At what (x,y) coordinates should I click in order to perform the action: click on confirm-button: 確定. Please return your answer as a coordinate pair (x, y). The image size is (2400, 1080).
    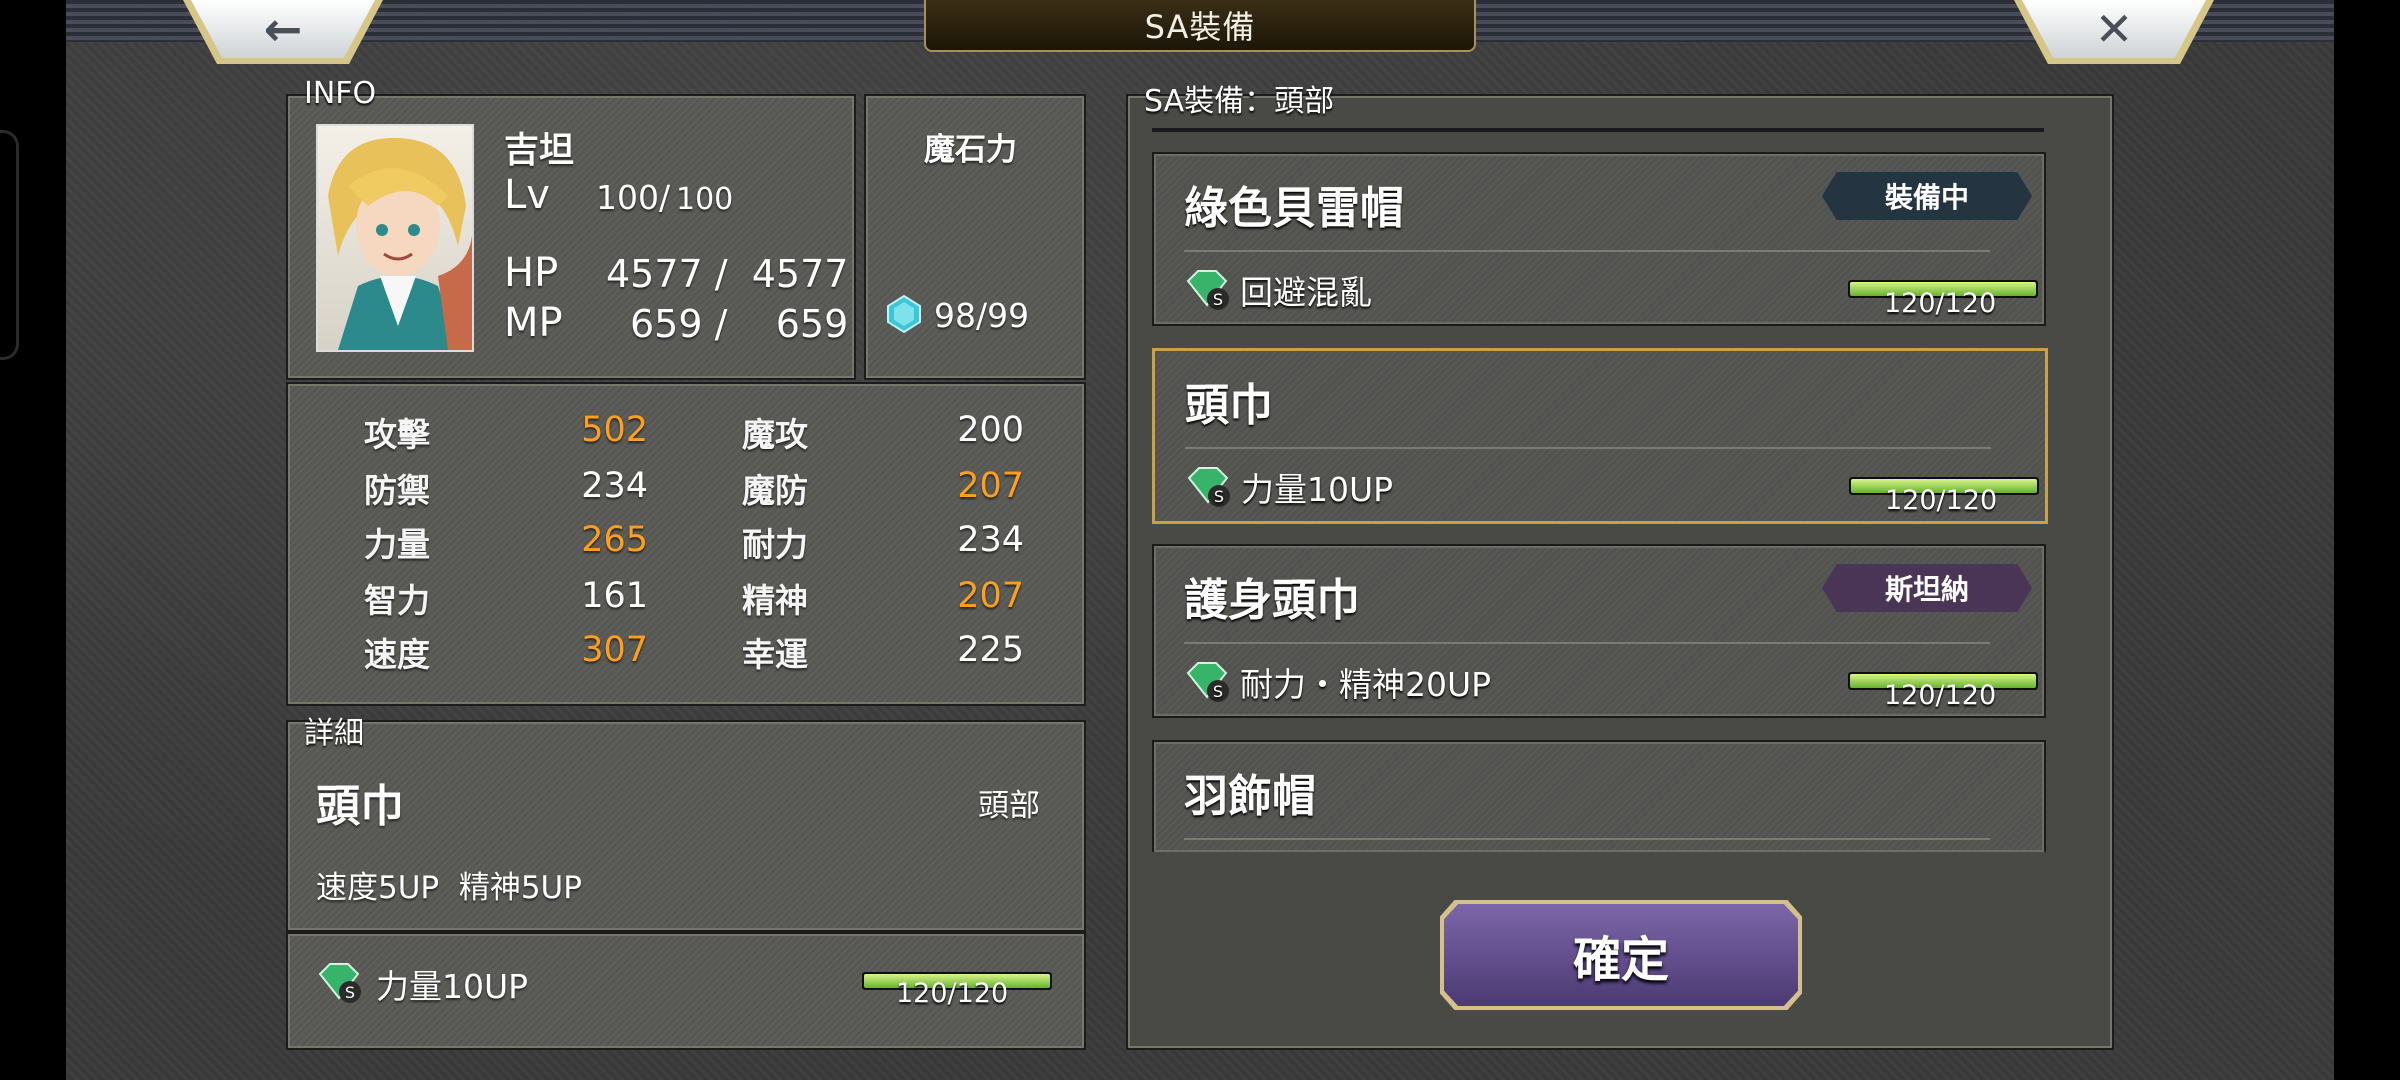
    Looking at the image, I should click on (1621, 955).